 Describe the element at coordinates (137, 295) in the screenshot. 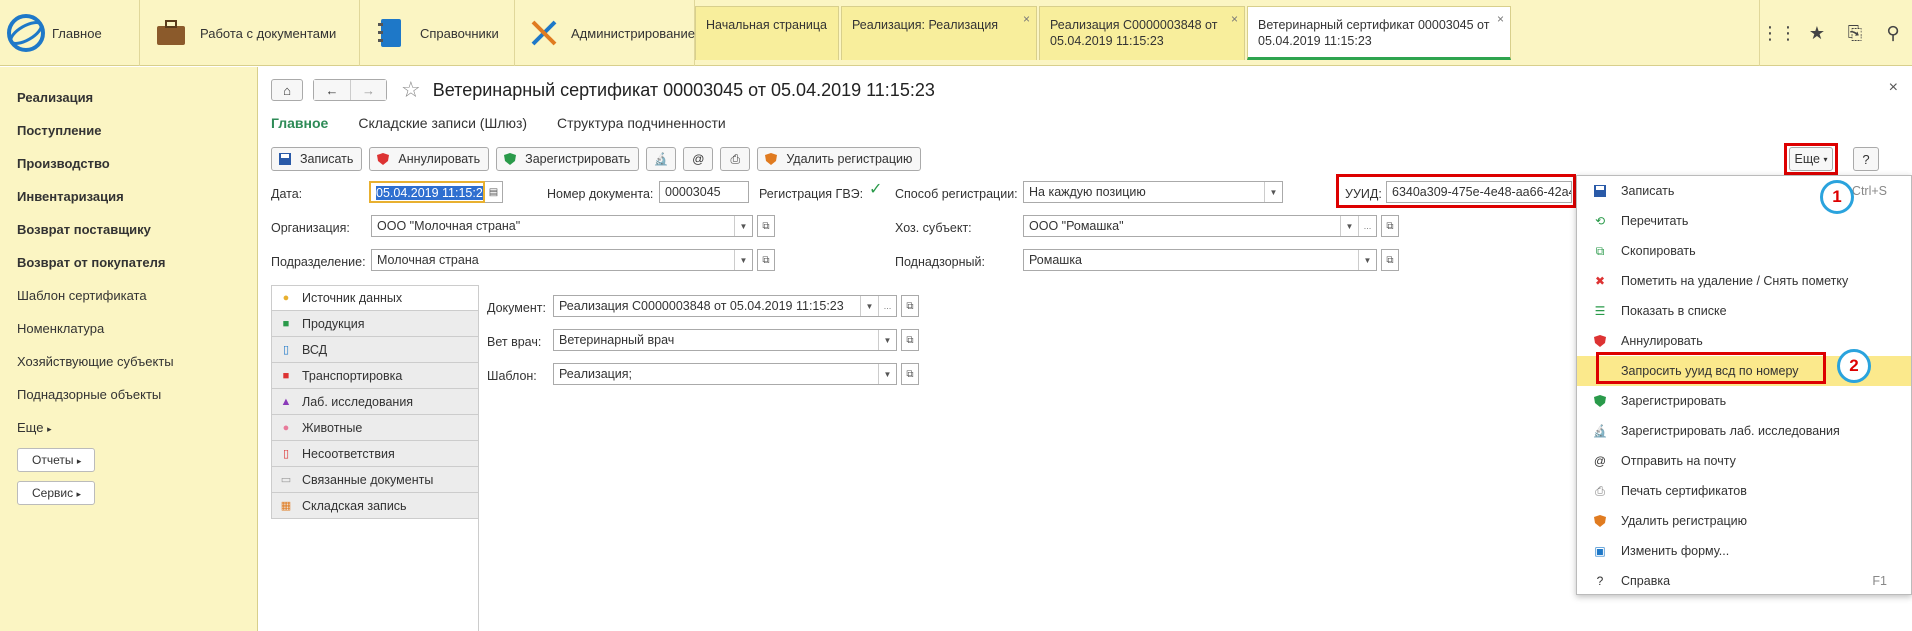

I see `sidebar-item-cert-template: Шаблон сертификата` at that location.